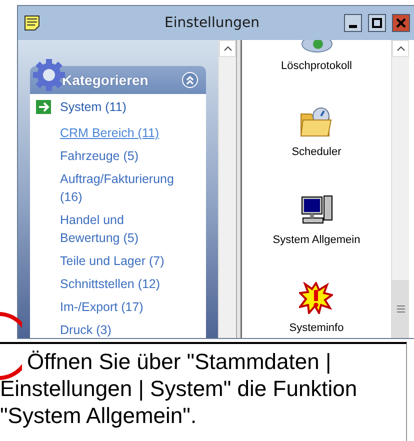 This screenshot has height=441, width=414. What do you see at coordinates (212, 23) in the screenshot?
I see `window-title: Einstellungen` at bounding box center [212, 23].